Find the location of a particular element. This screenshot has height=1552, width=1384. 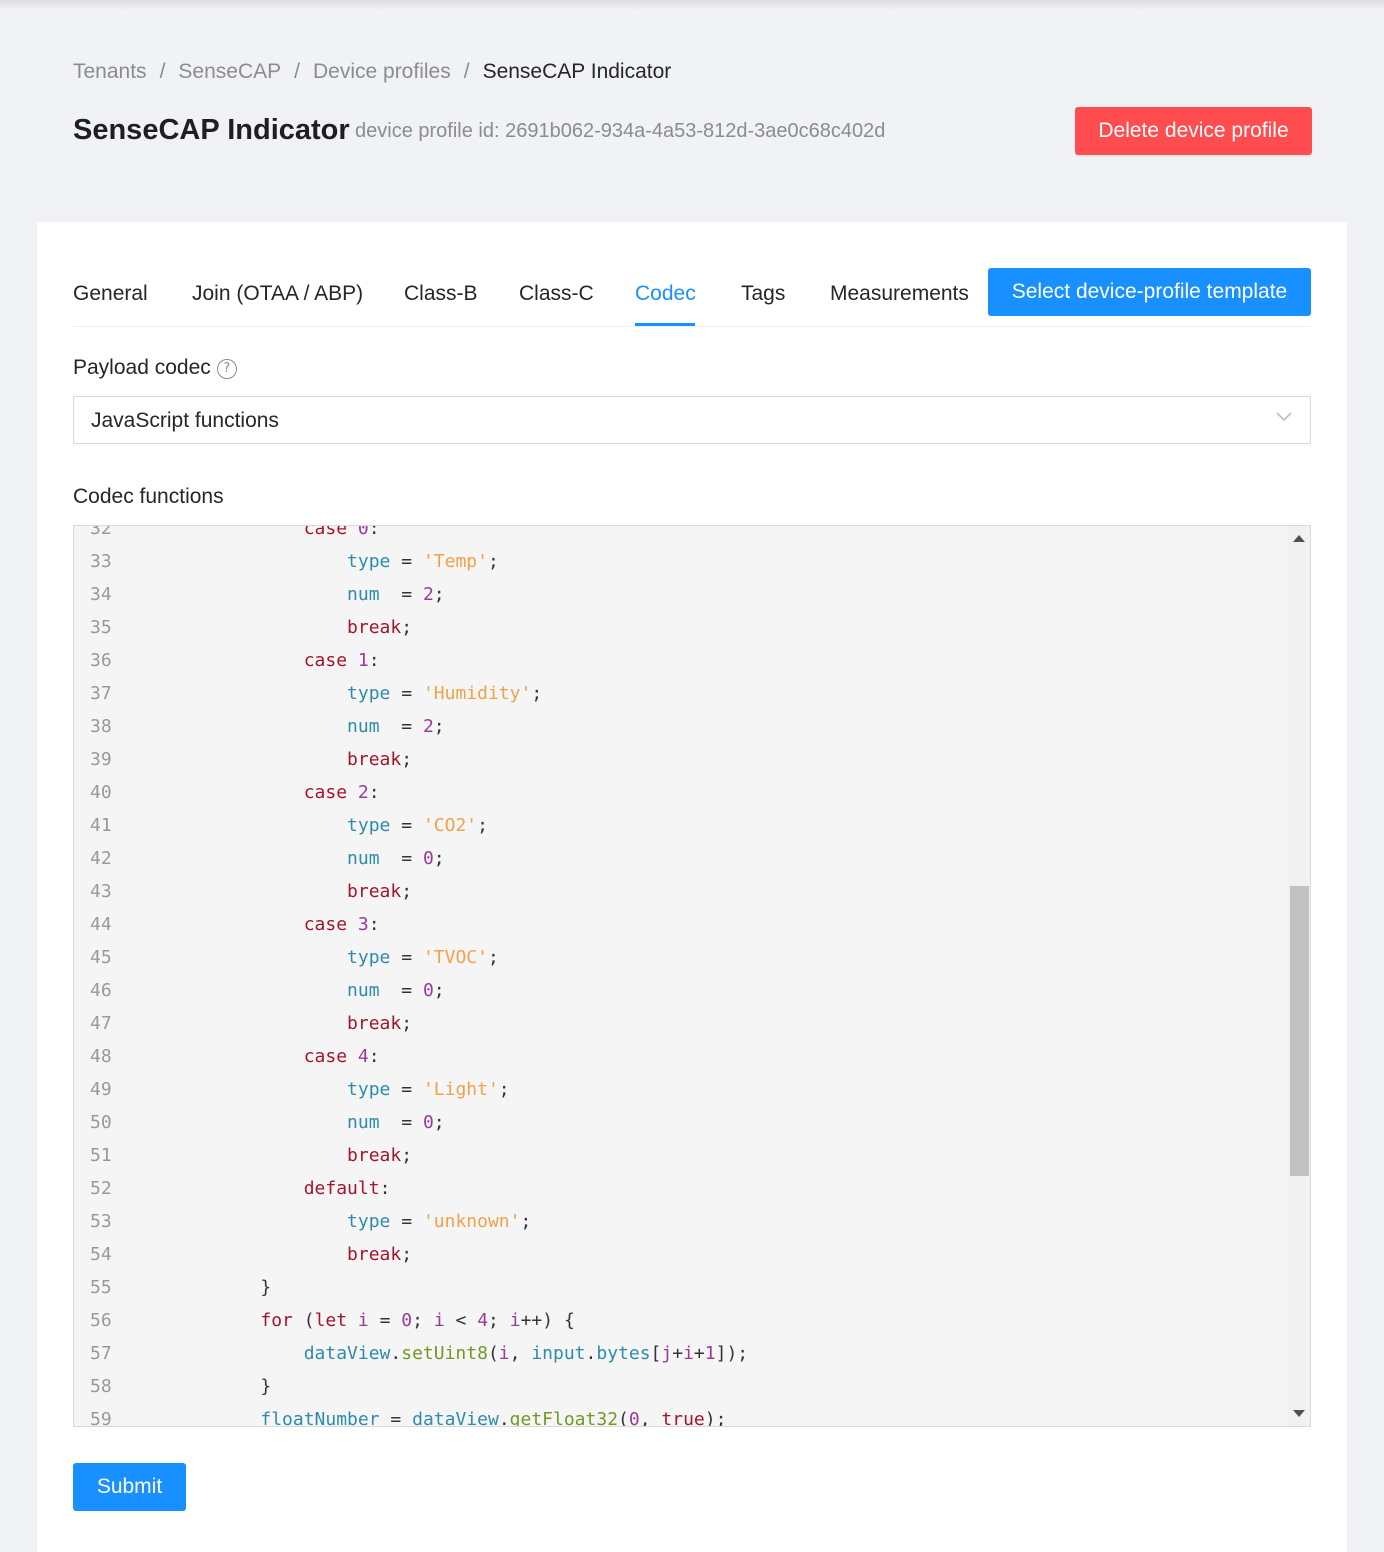

line-number: 51 is located at coordinates (101, 1155).